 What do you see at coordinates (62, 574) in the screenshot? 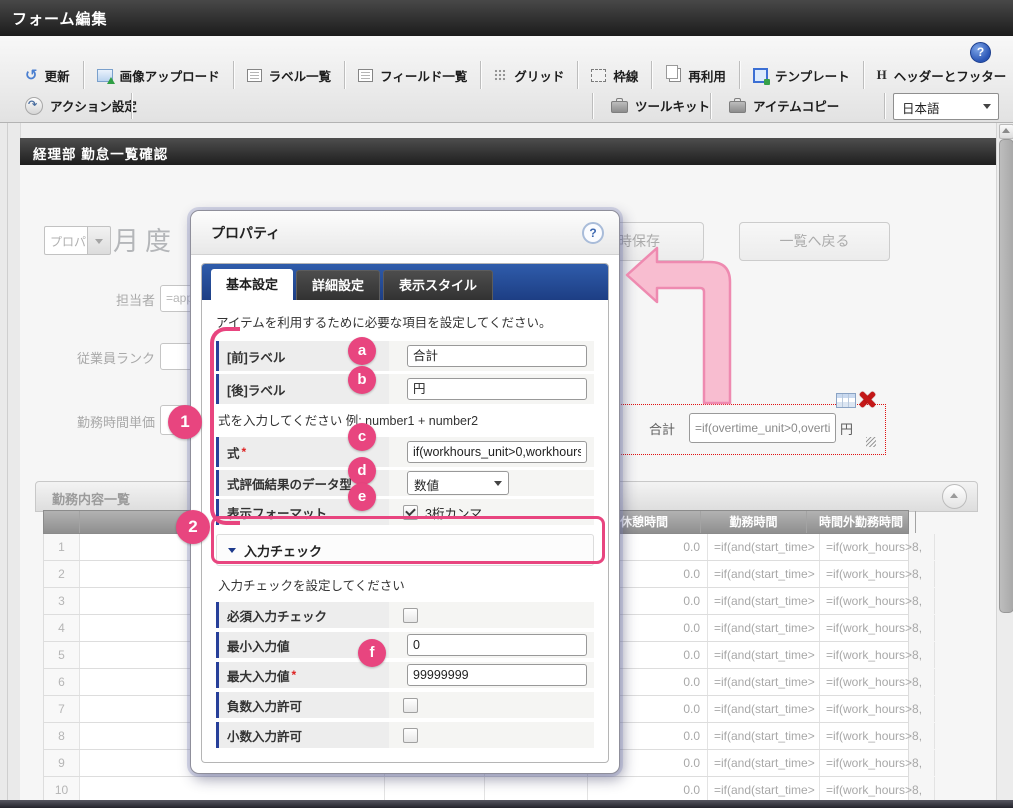
I see `row-number-cell: 2` at bounding box center [62, 574].